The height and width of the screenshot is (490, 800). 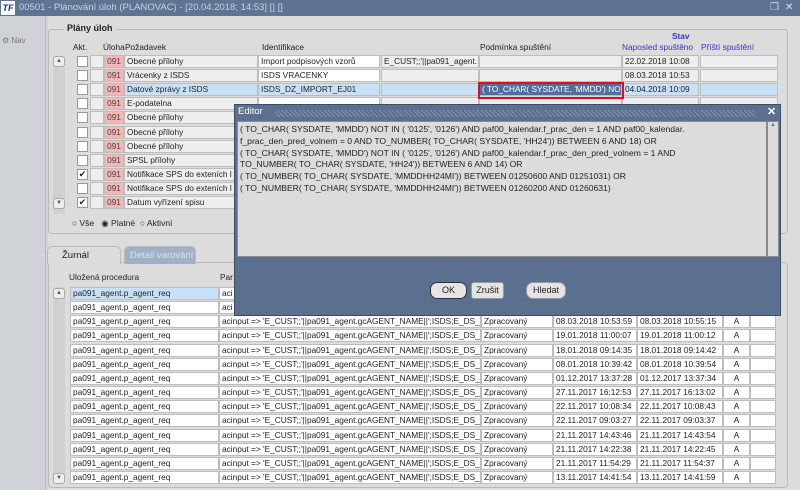 I want to click on request-cell: Datové zprávy z ISDS, so click(x=191, y=90).